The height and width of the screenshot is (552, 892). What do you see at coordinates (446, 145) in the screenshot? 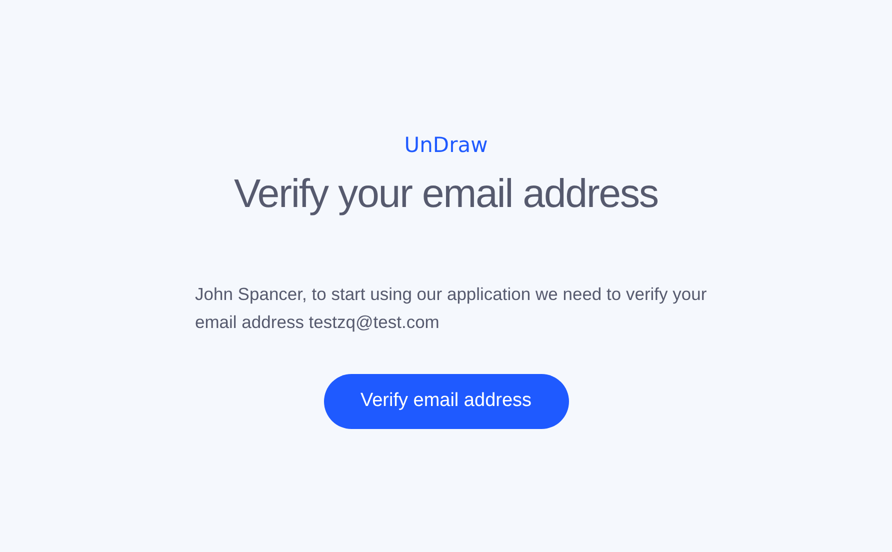
I see `brand-name: UnDraw` at bounding box center [446, 145].